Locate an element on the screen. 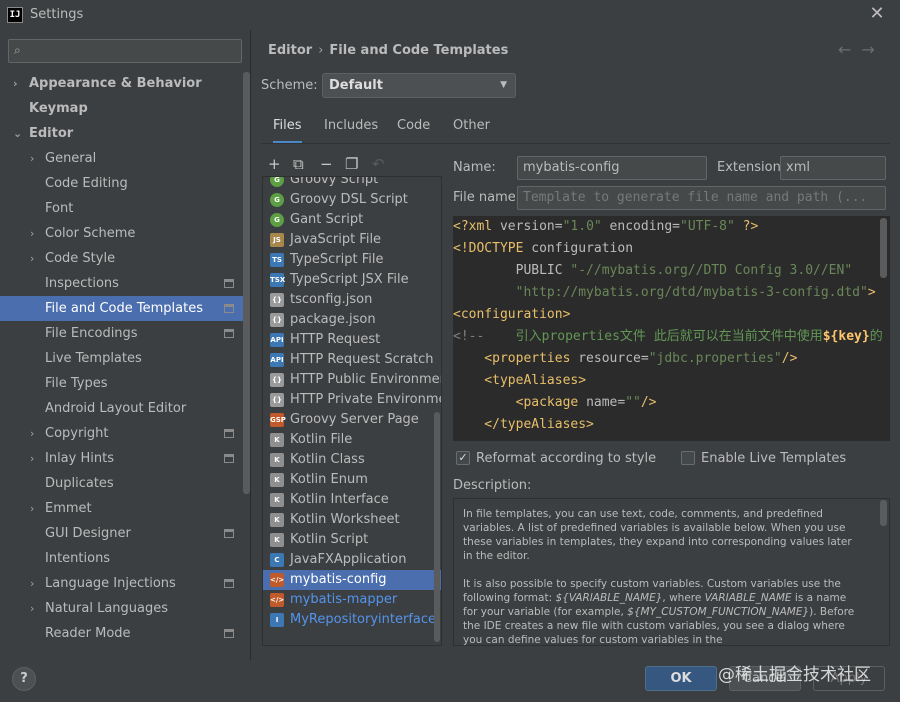 The width and height of the screenshot is (900, 702). tab-other: Other is located at coordinates (471, 131).